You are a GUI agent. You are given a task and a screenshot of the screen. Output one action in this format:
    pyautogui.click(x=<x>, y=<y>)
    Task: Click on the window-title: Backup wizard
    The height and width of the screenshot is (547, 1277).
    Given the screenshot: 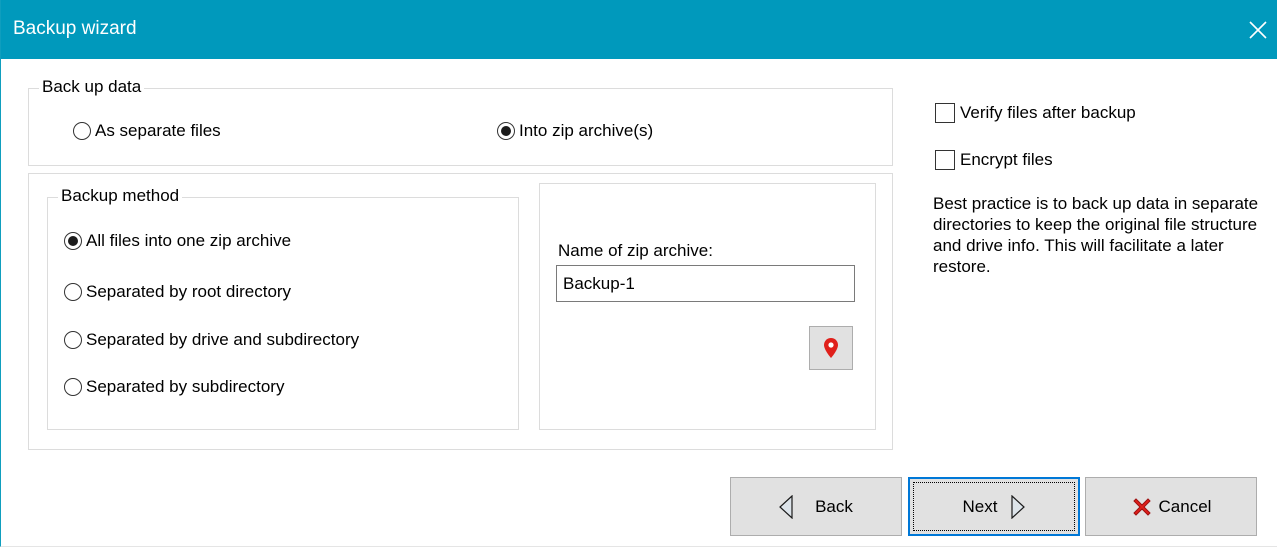 What is the action you would take?
    pyautogui.click(x=75, y=28)
    